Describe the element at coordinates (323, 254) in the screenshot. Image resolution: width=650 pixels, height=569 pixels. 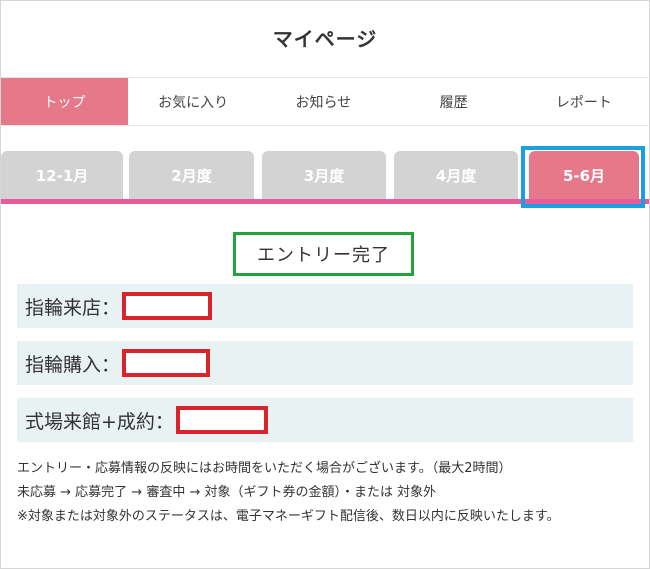
I see `entry-status-badge: エントリー完了` at that location.